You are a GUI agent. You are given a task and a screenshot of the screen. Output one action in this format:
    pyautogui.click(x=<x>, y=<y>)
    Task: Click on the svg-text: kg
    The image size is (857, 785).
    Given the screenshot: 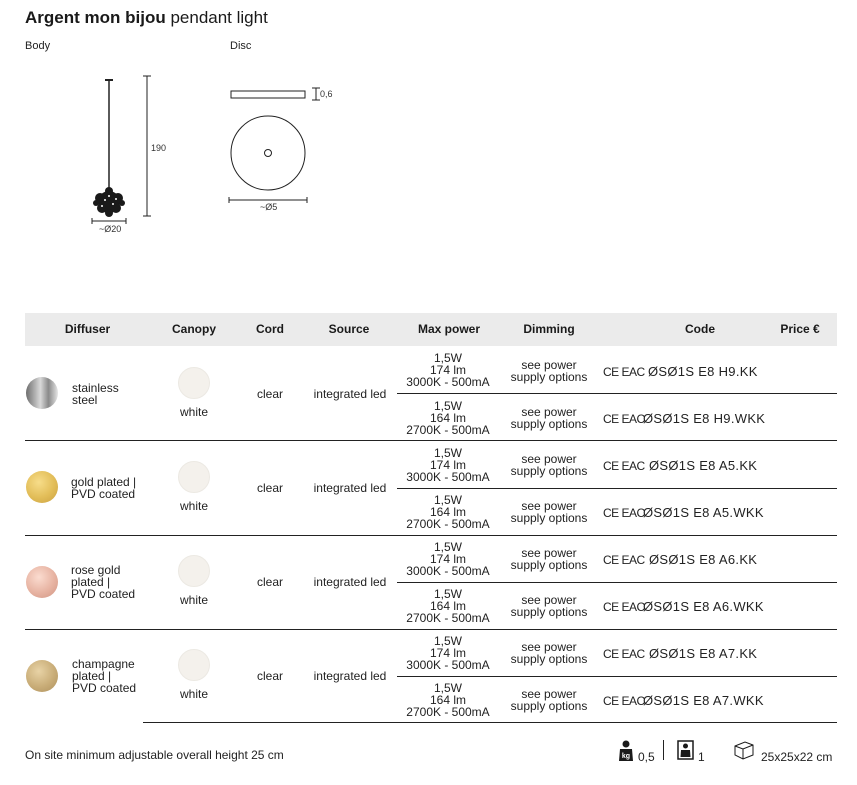 What is the action you would take?
    pyautogui.click(x=626, y=756)
    